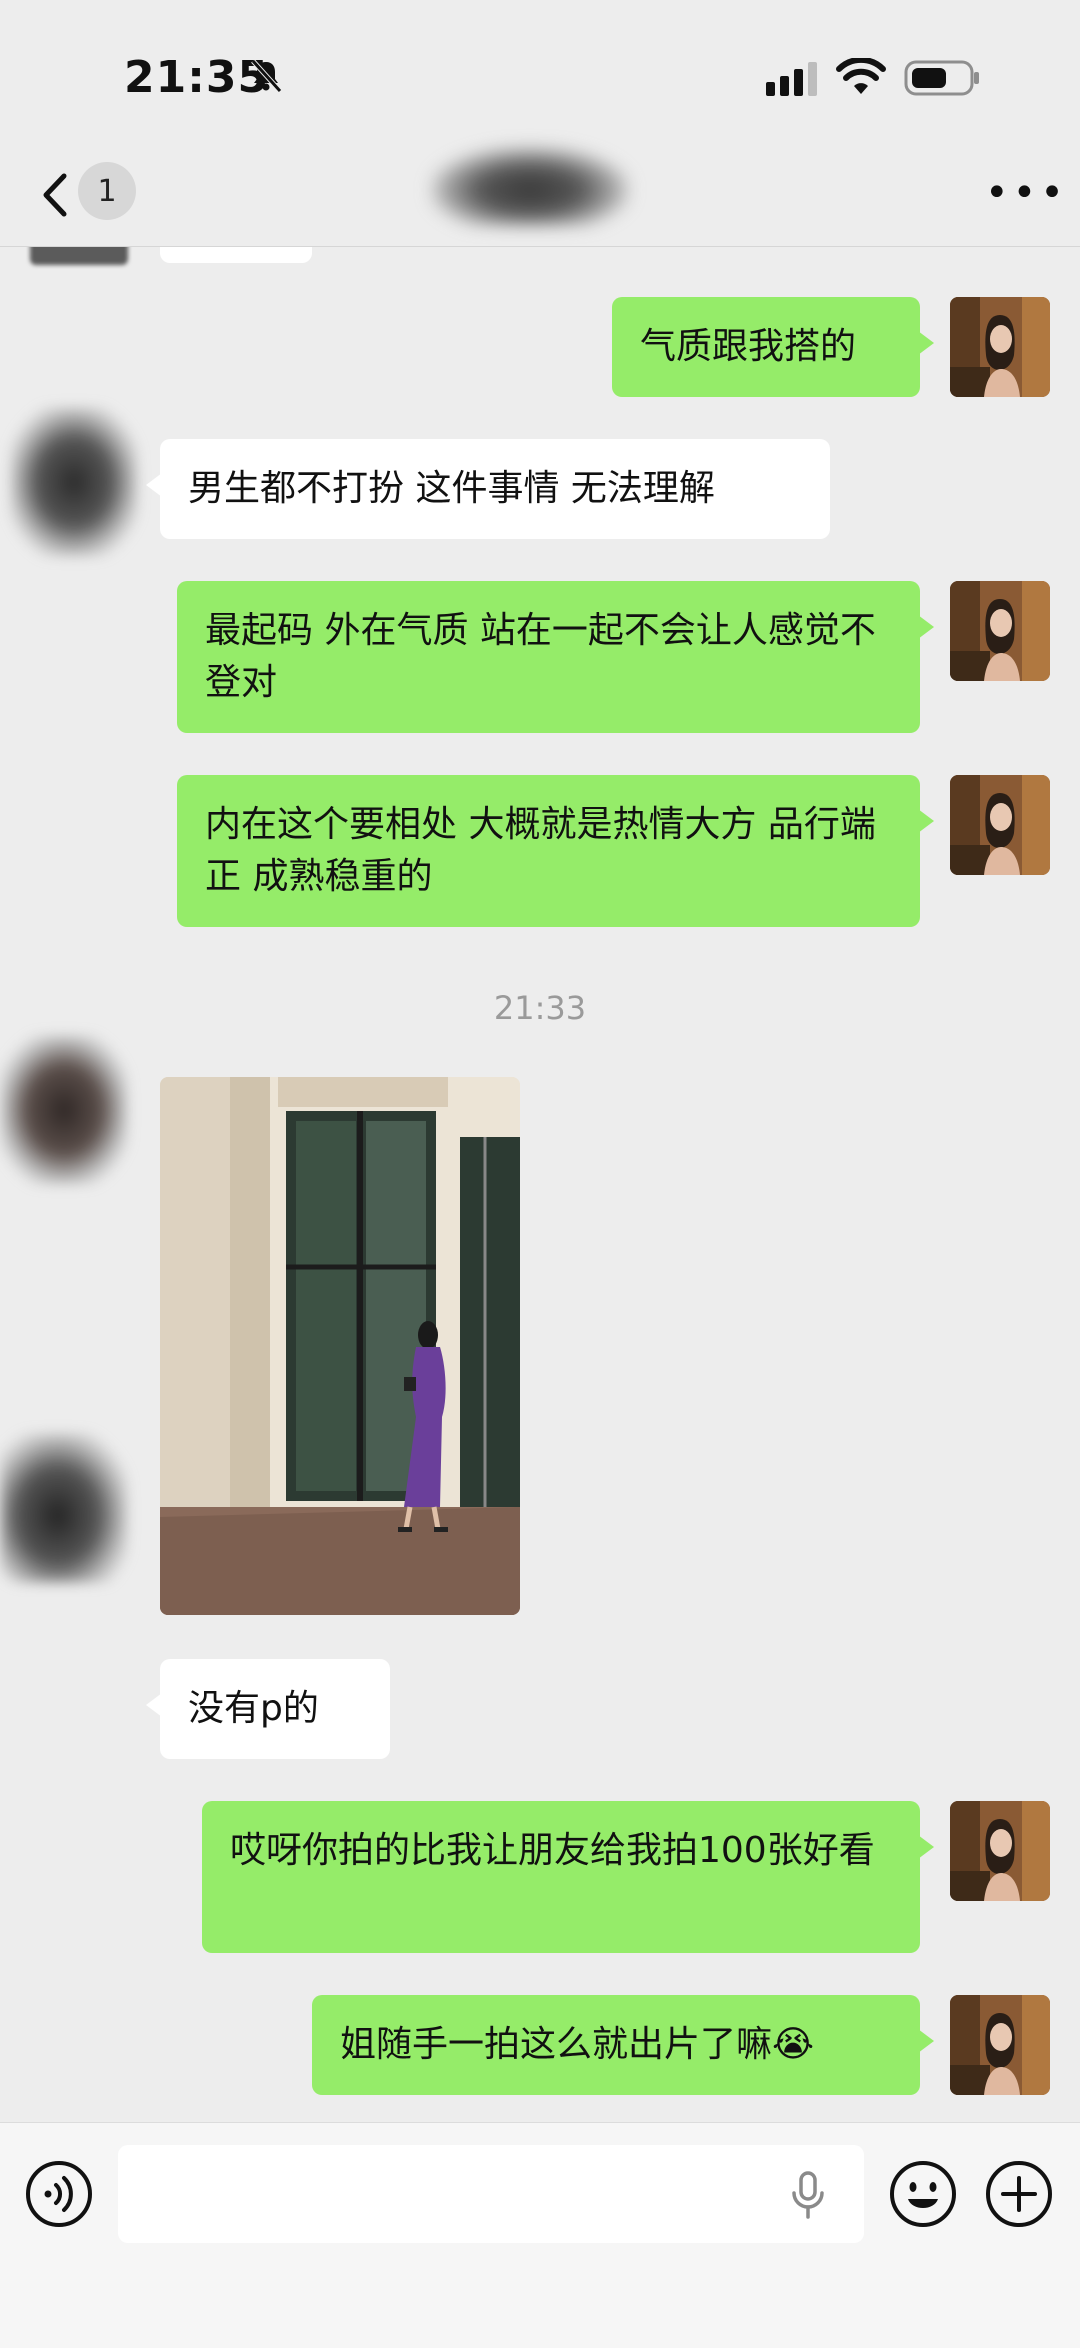  What do you see at coordinates (55, 195) in the screenshot?
I see `back-chevron-icon` at bounding box center [55, 195].